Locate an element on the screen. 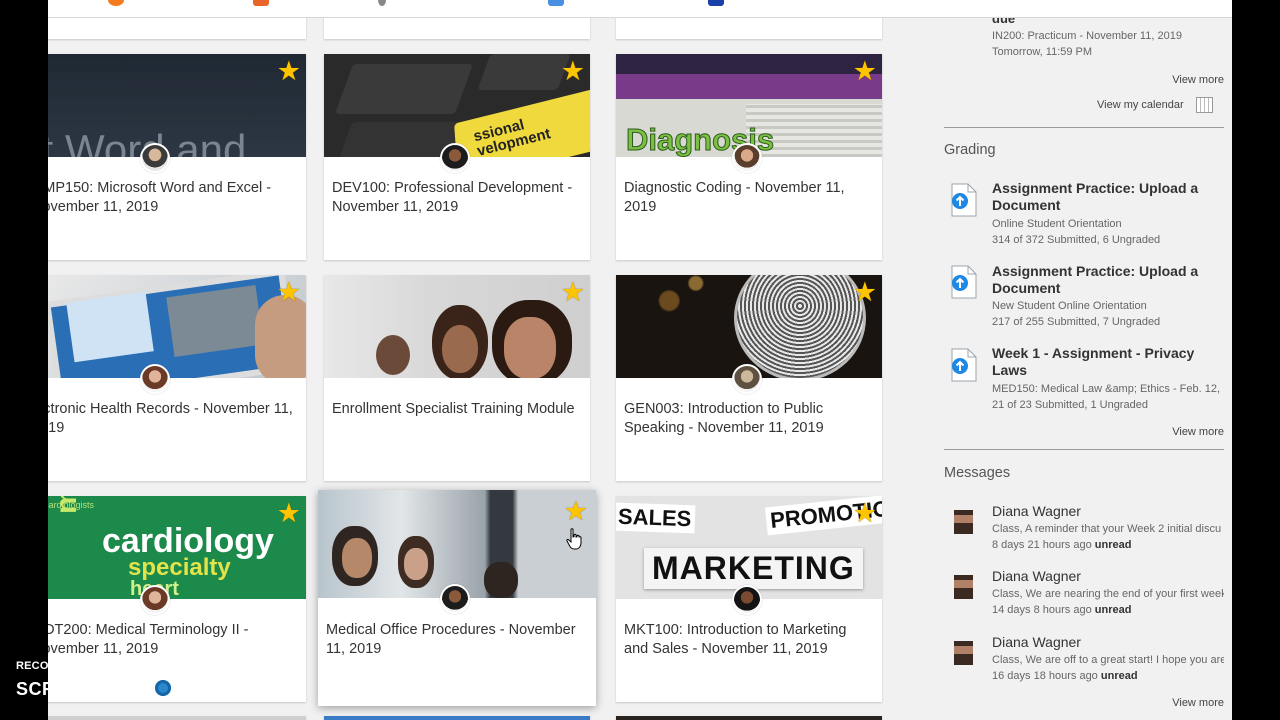 Image resolution: width=1280 pixels, height=720 pixels. watermark-top-text: RECORDED WITH is located at coordinates (64, 666).